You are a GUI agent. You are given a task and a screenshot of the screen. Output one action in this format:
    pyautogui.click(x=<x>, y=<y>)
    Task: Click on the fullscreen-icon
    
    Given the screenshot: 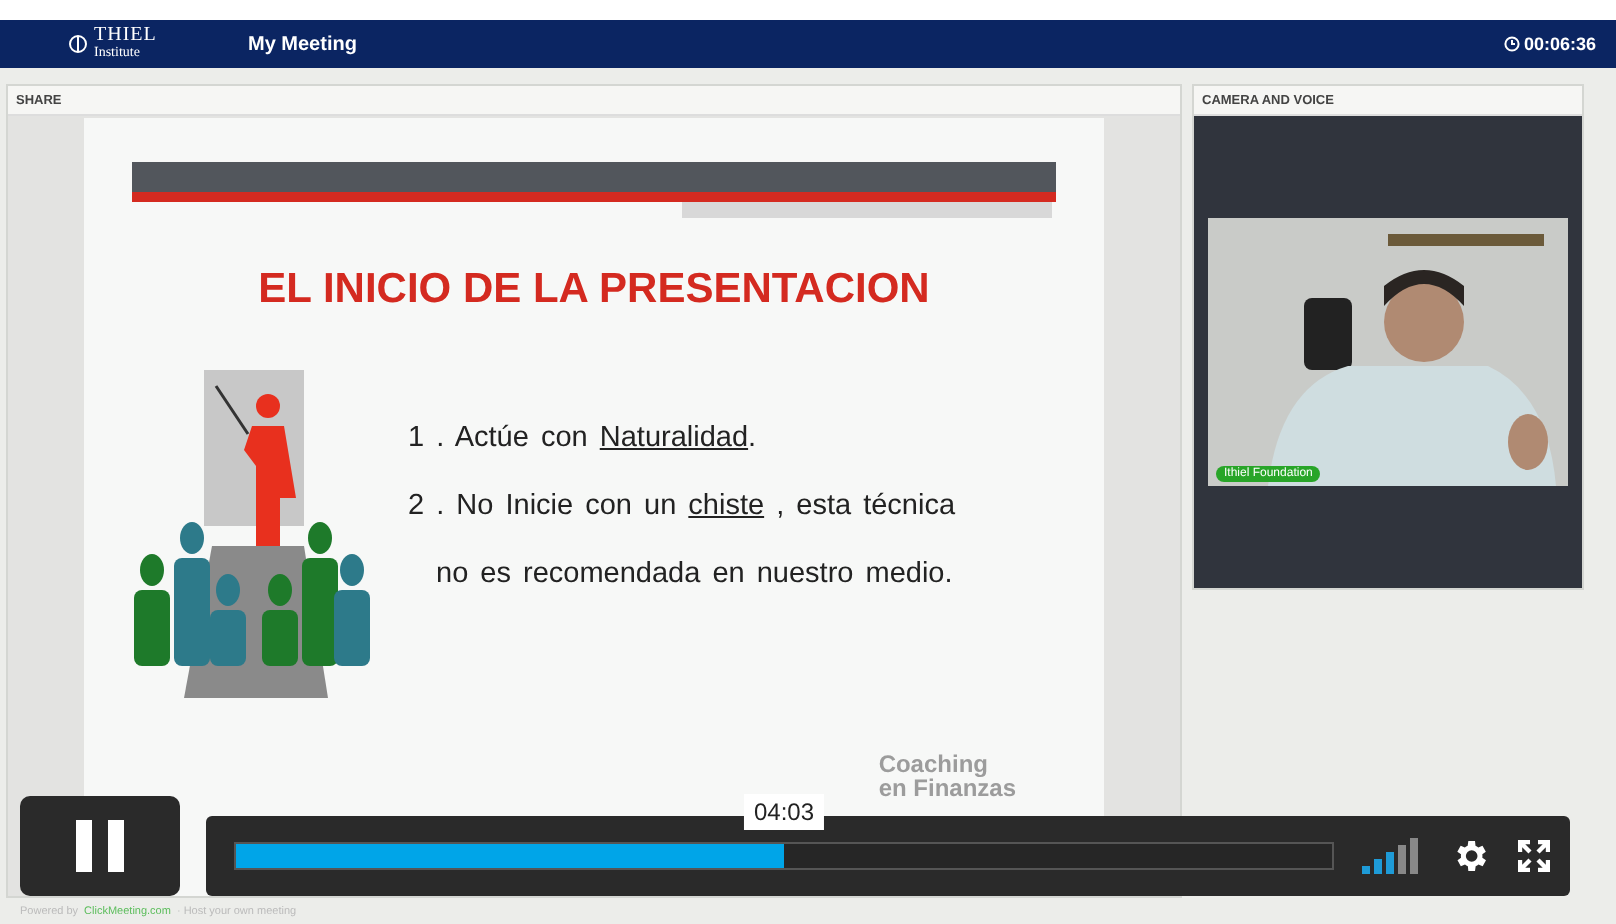 What is the action you would take?
    pyautogui.click(x=1534, y=856)
    